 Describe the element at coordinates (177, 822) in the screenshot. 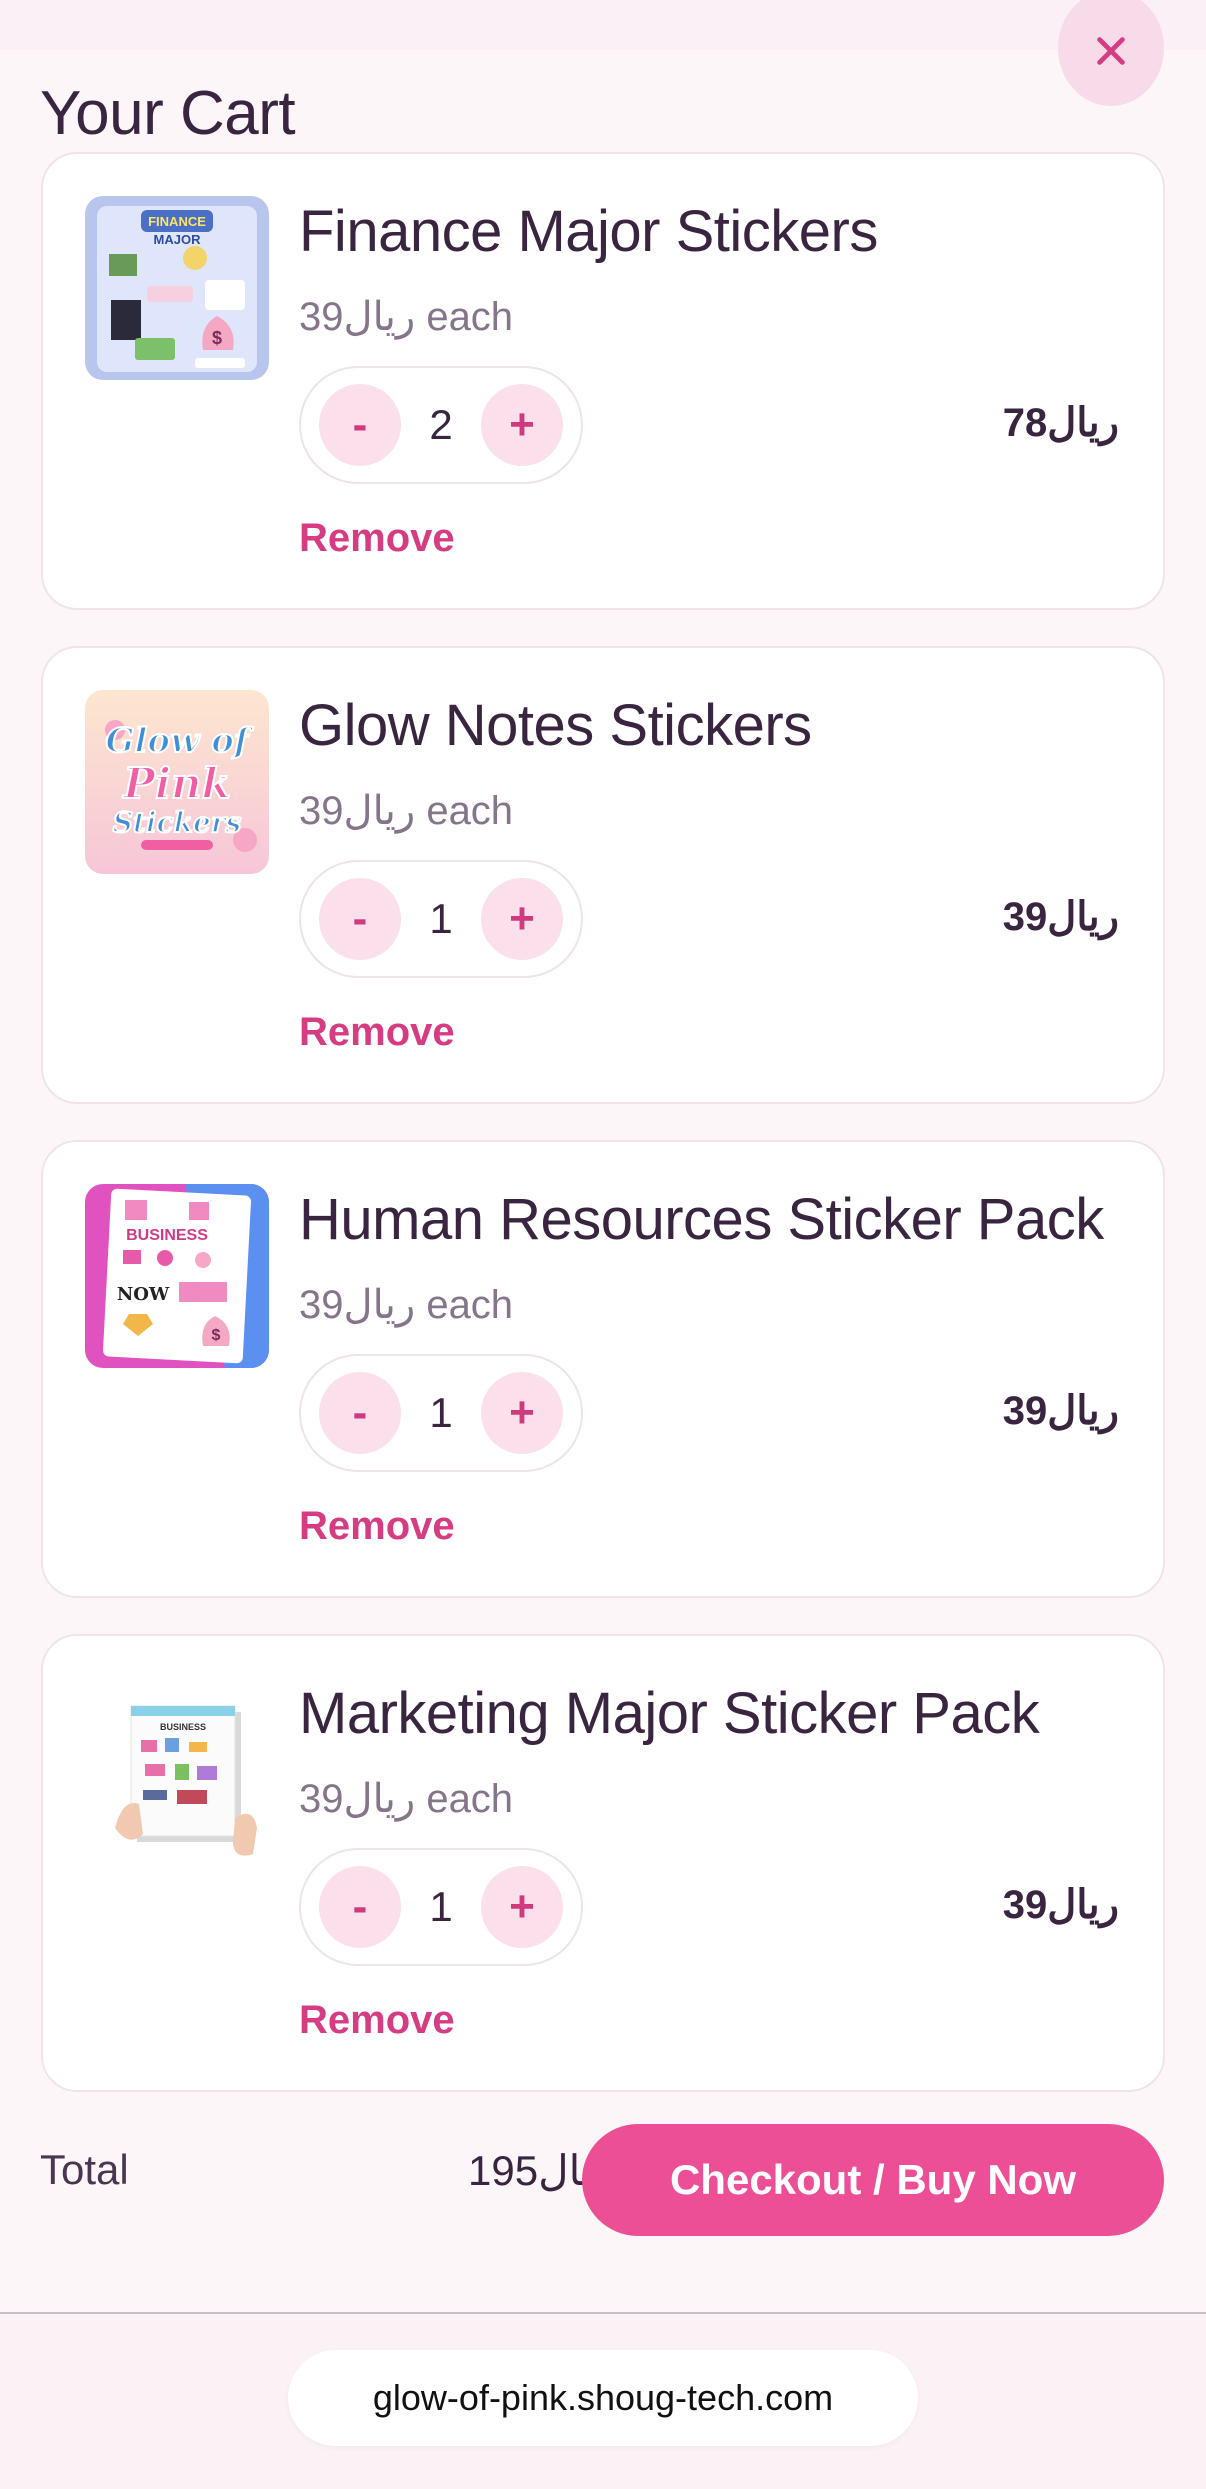

I see `svg-text: Stickers` at that location.